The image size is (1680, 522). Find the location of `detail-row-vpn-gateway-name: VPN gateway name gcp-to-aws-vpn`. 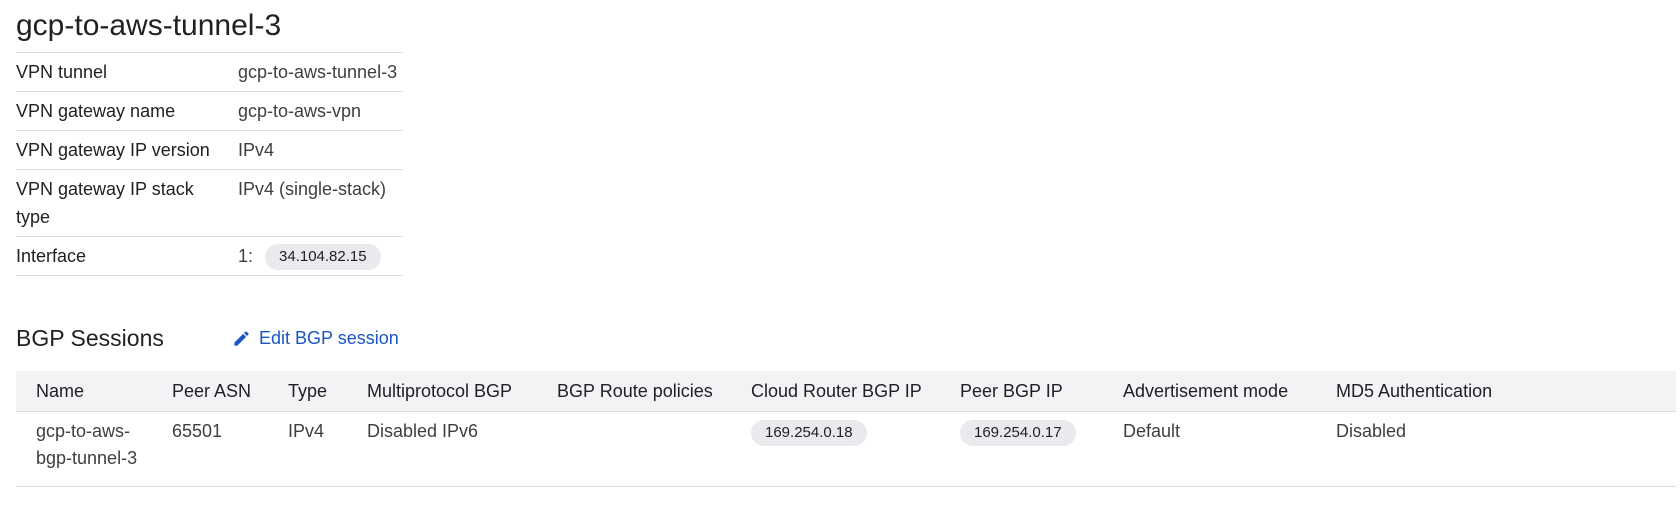

detail-row-vpn-gateway-name: VPN gateway name gcp-to-aws-vpn is located at coordinates (209, 111).